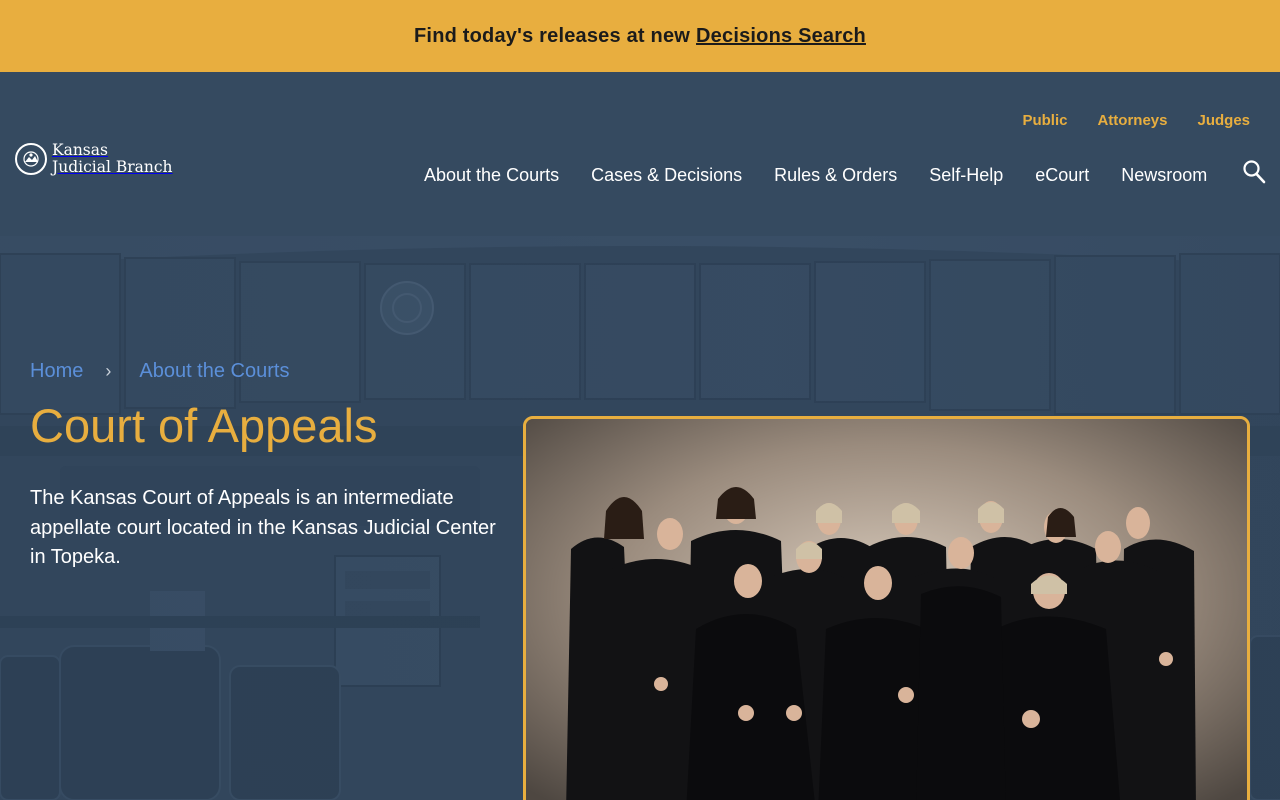 This screenshot has height=800, width=1280. What do you see at coordinates (1132, 120) in the screenshot?
I see `nav-attorneys: Attorneys` at bounding box center [1132, 120].